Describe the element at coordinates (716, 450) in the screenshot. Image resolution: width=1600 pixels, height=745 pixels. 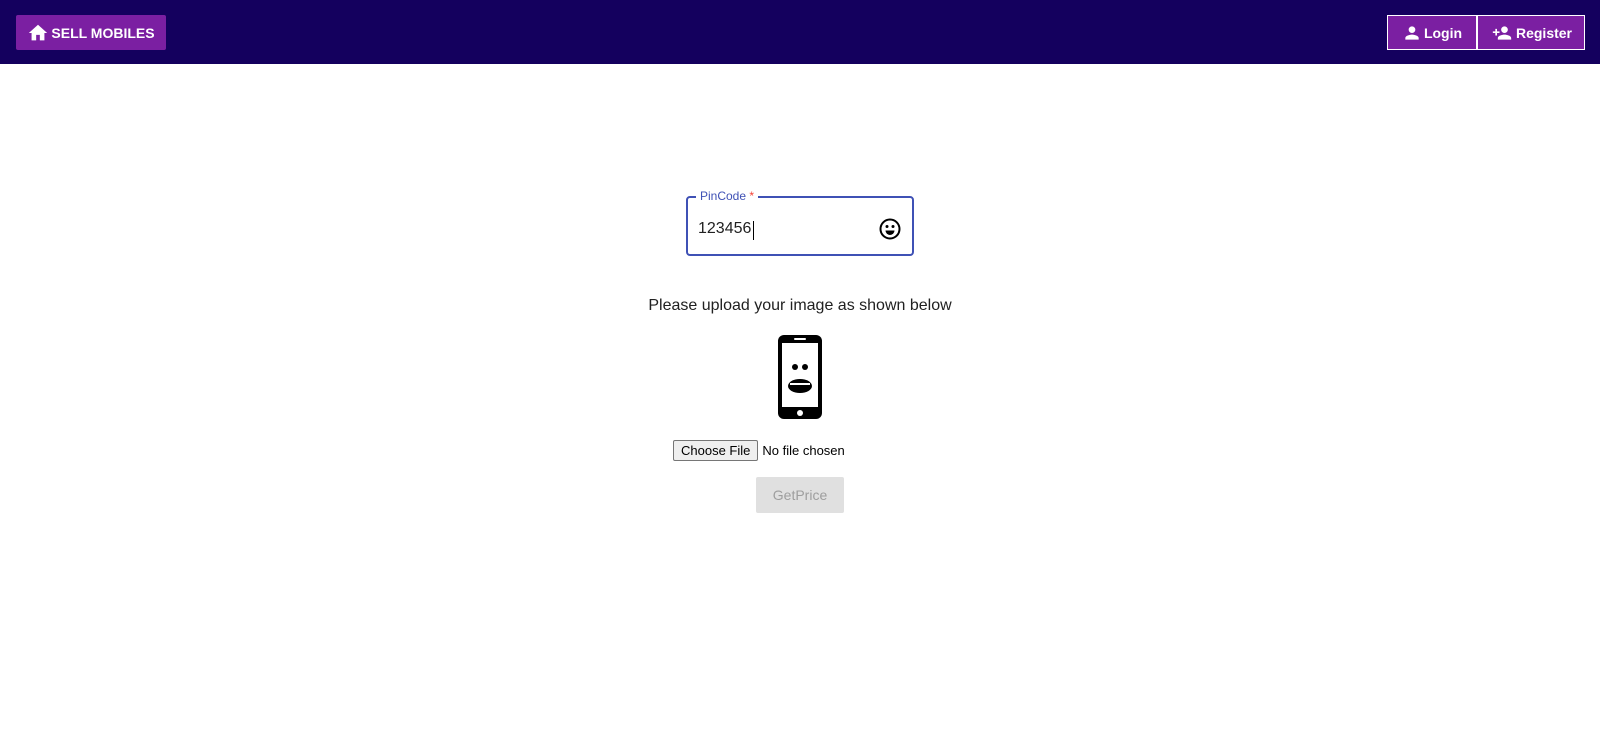
I see `choose-file-button: Choose File` at that location.